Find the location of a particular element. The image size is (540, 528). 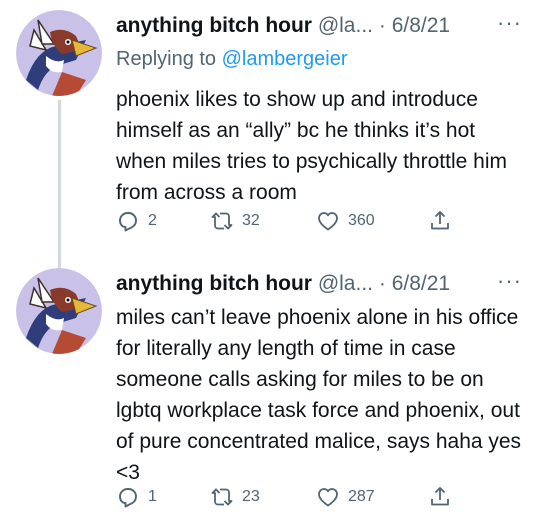

retweet-count: 23 is located at coordinates (251, 496).